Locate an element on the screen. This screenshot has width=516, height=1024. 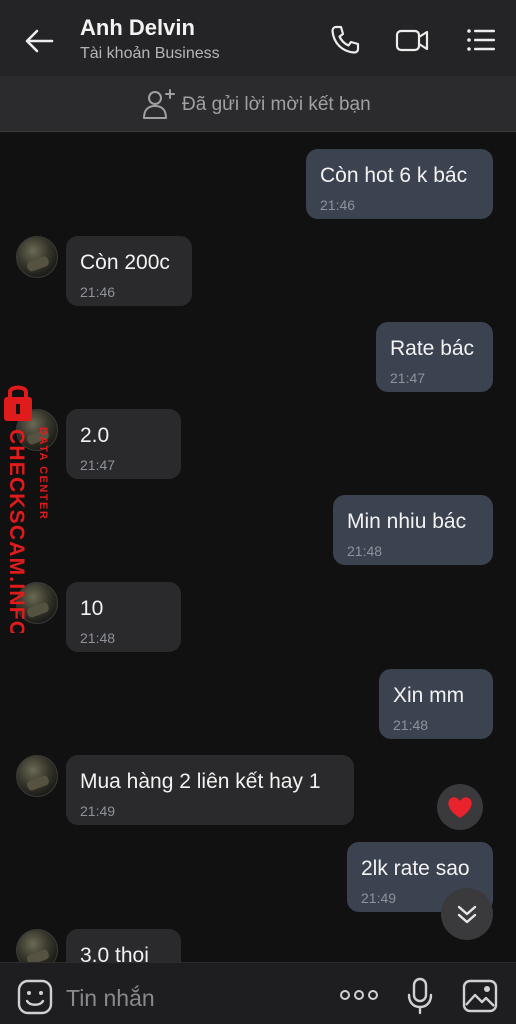
message-incoming: Mua hàng 2 liên kết hay 1 21:49 is located at coordinates (210, 790).